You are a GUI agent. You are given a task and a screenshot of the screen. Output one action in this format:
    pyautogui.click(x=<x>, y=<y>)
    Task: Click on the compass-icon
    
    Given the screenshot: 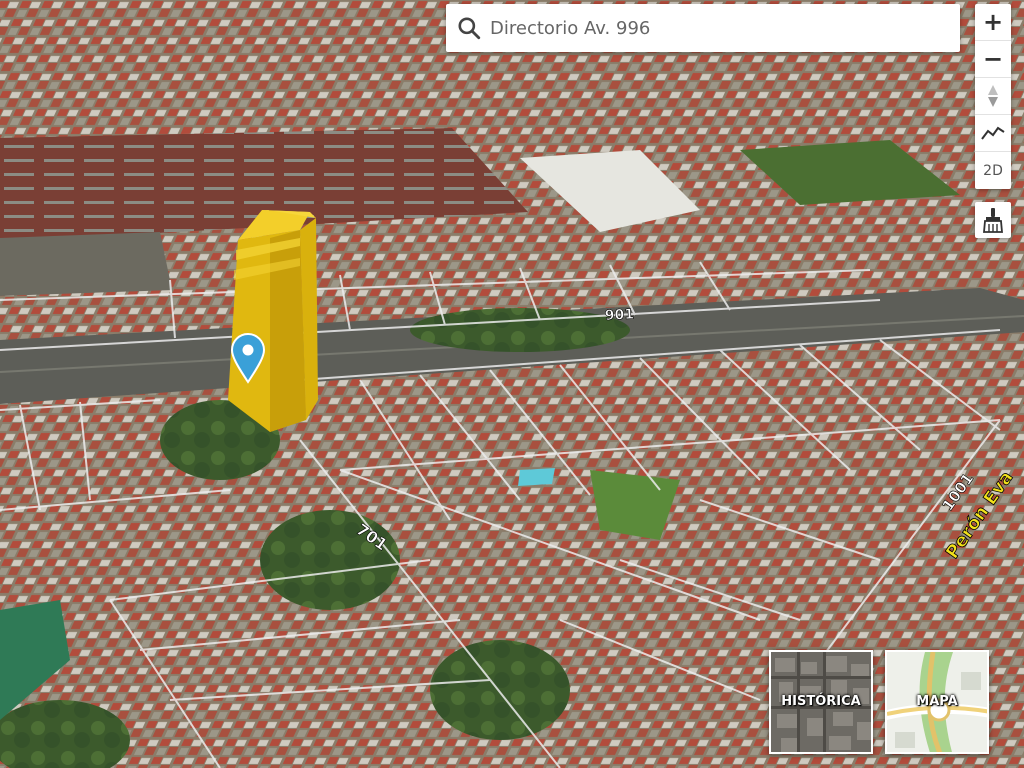 What is the action you would take?
    pyautogui.click(x=993, y=96)
    